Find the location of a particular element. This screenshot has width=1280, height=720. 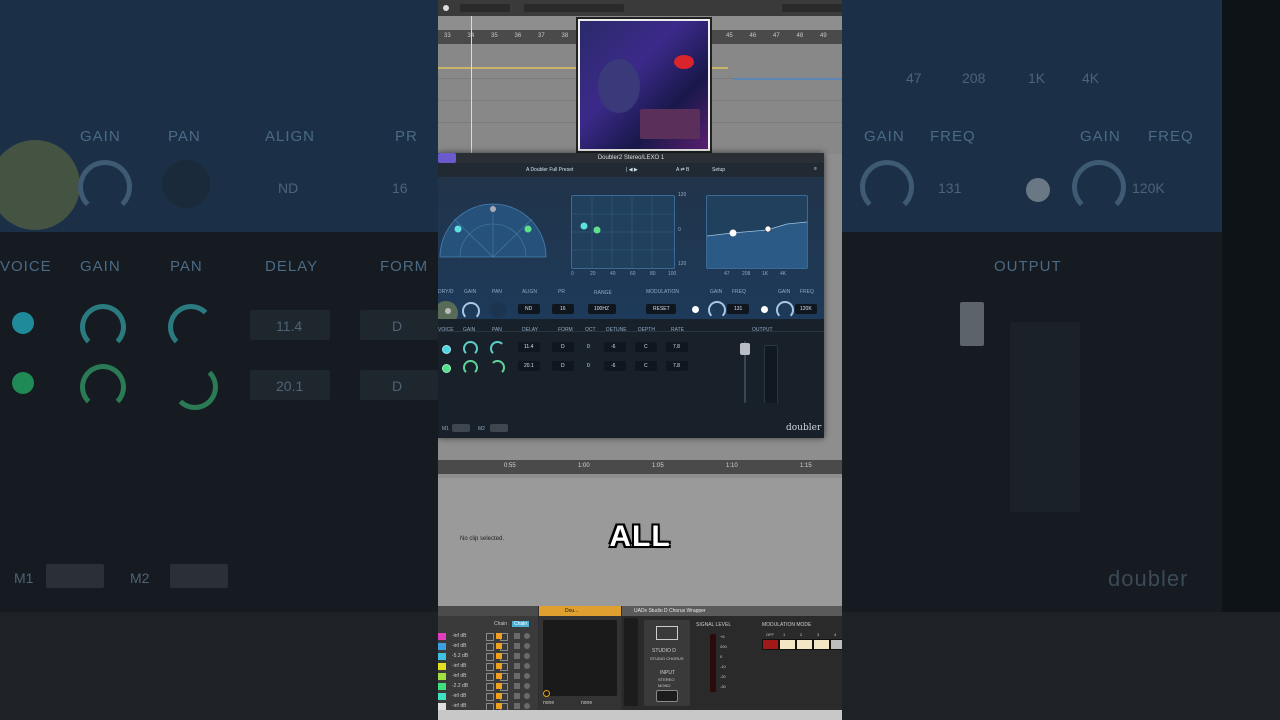

gain-knob is located at coordinates (471, 311).